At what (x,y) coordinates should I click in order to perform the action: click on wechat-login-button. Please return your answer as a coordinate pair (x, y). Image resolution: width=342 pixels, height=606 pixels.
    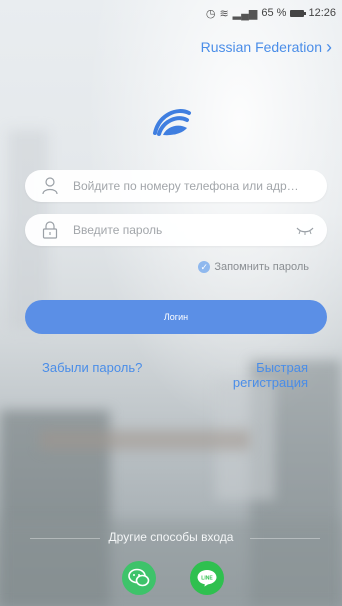
    Looking at the image, I should click on (139, 578).